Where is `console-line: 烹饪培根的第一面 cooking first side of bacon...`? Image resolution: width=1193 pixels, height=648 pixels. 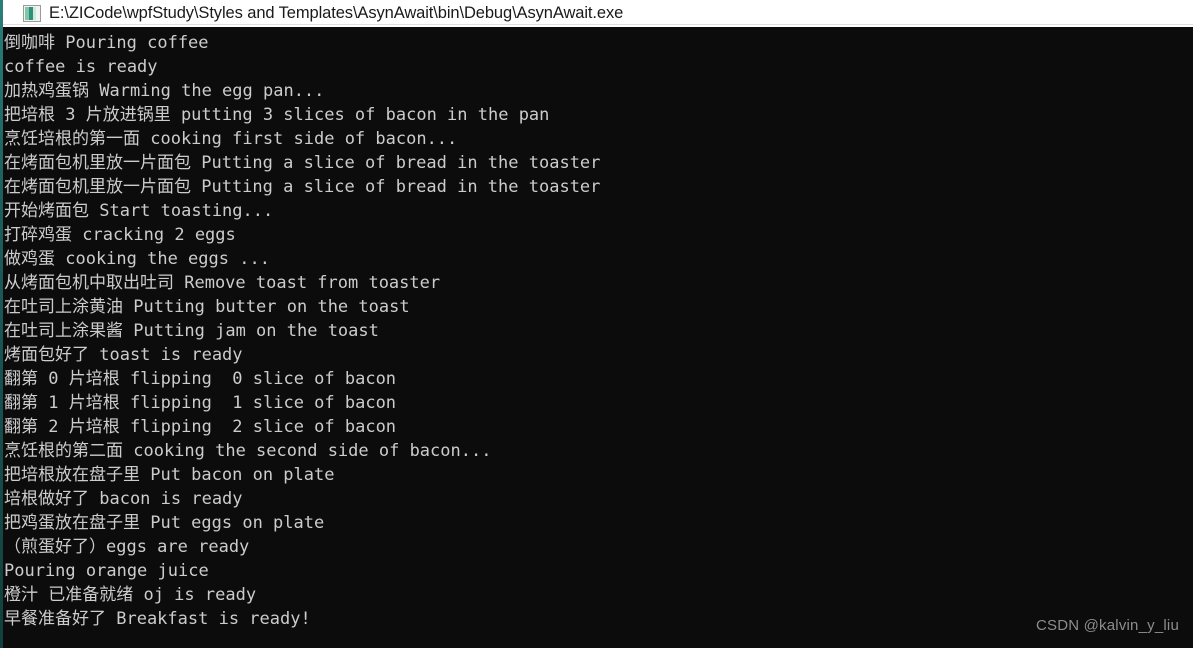
console-line: 烹饪培根的第一面 cooking first side of bacon... is located at coordinates (231, 139).